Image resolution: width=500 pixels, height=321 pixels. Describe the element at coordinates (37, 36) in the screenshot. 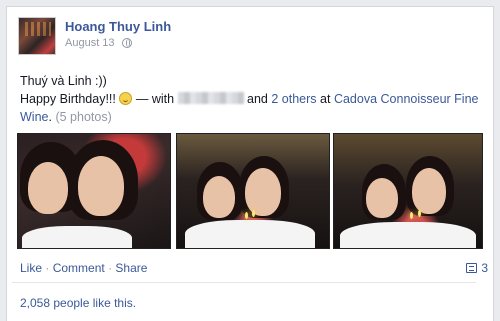

I see `author-avatar` at that location.